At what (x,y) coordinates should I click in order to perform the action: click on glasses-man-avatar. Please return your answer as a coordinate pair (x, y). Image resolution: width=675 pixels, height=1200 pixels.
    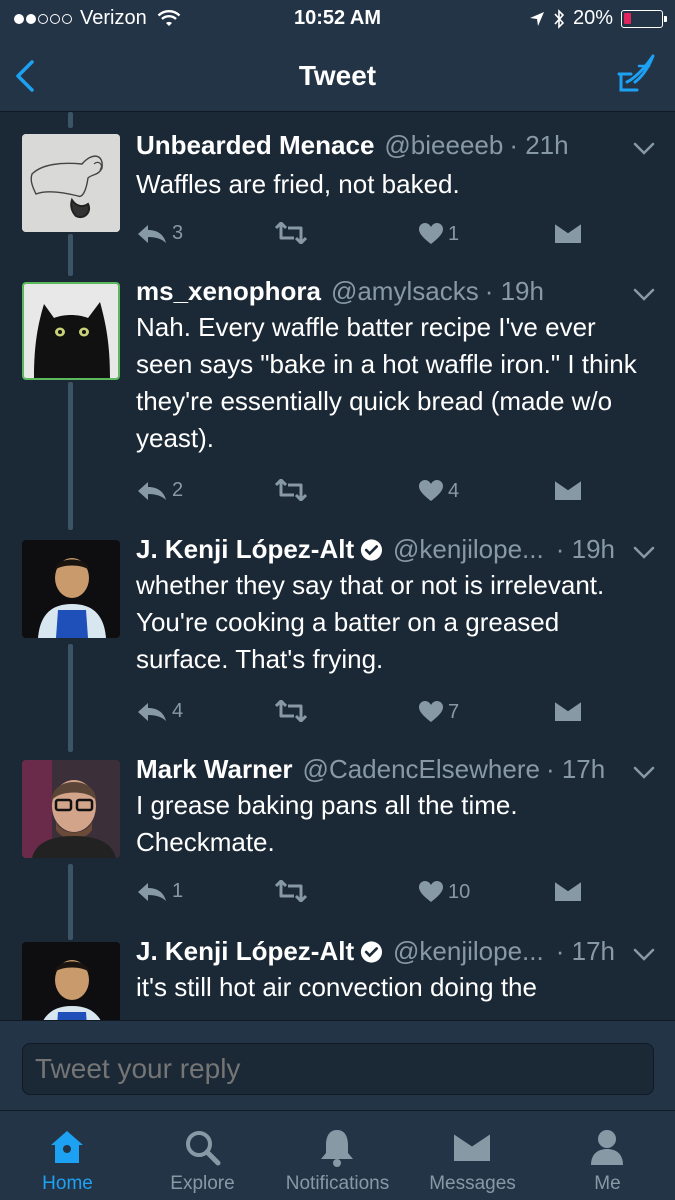
    Looking at the image, I should click on (71, 809).